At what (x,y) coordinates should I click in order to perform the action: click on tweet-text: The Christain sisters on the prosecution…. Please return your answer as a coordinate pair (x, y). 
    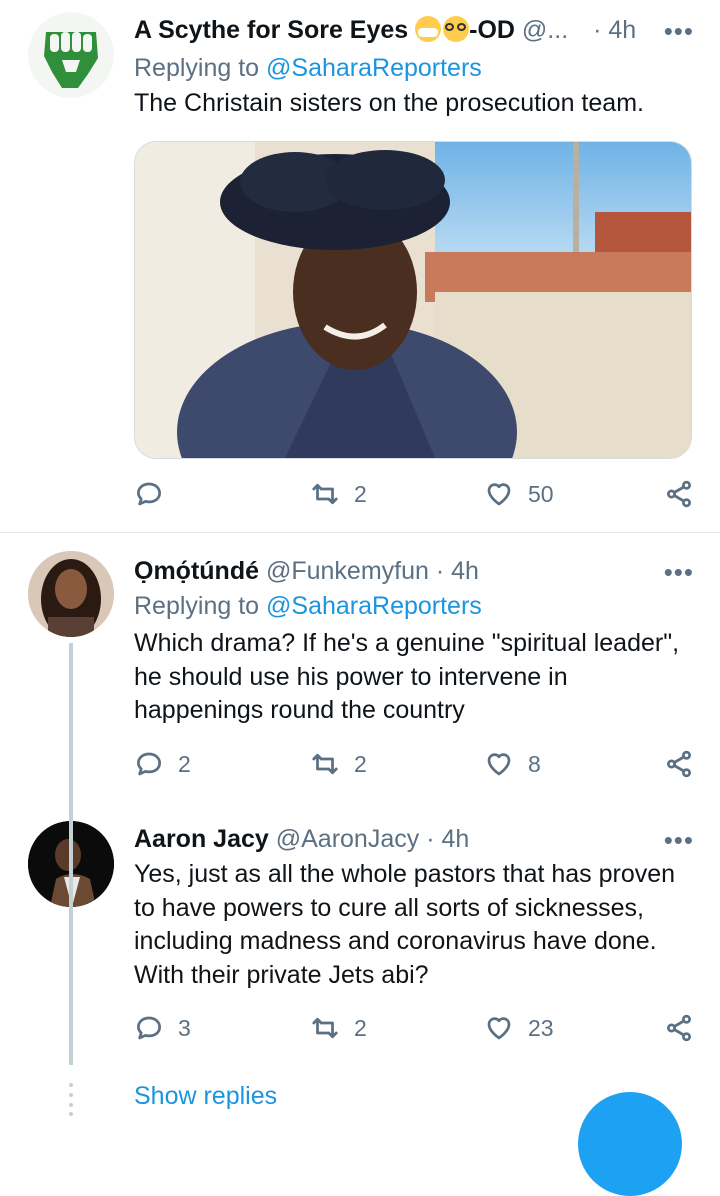
    Looking at the image, I should click on (389, 103).